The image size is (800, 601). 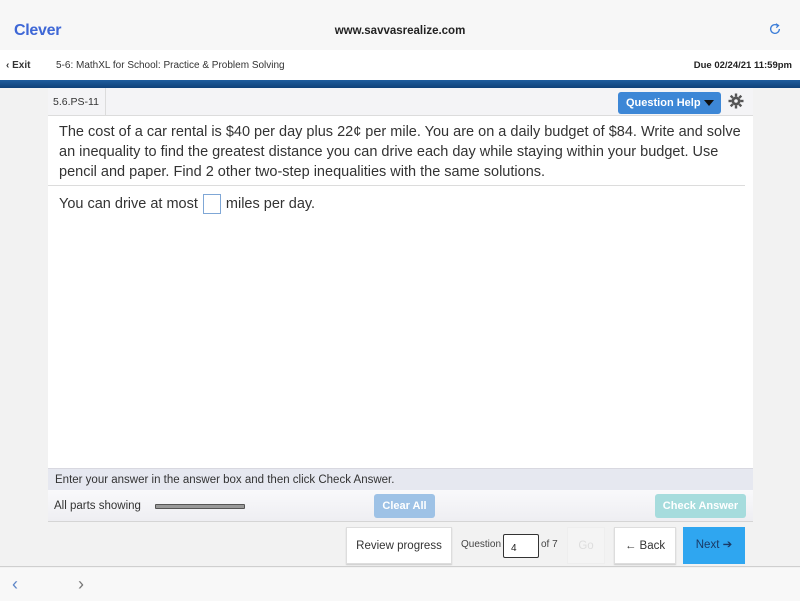 I want to click on header-divider, so click(x=400, y=84).